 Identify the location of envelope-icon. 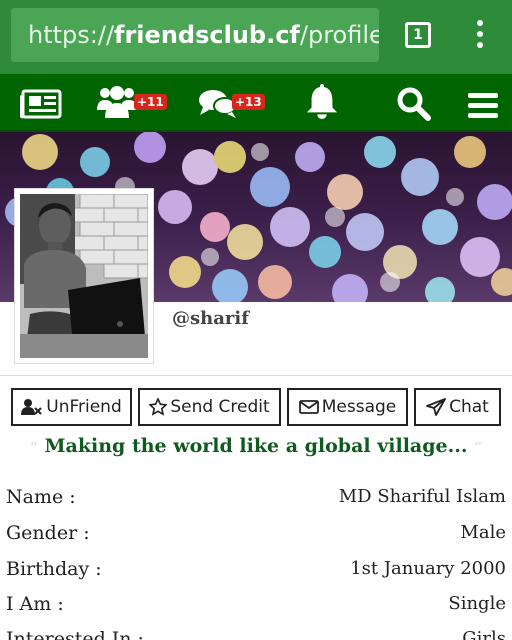
(308, 407).